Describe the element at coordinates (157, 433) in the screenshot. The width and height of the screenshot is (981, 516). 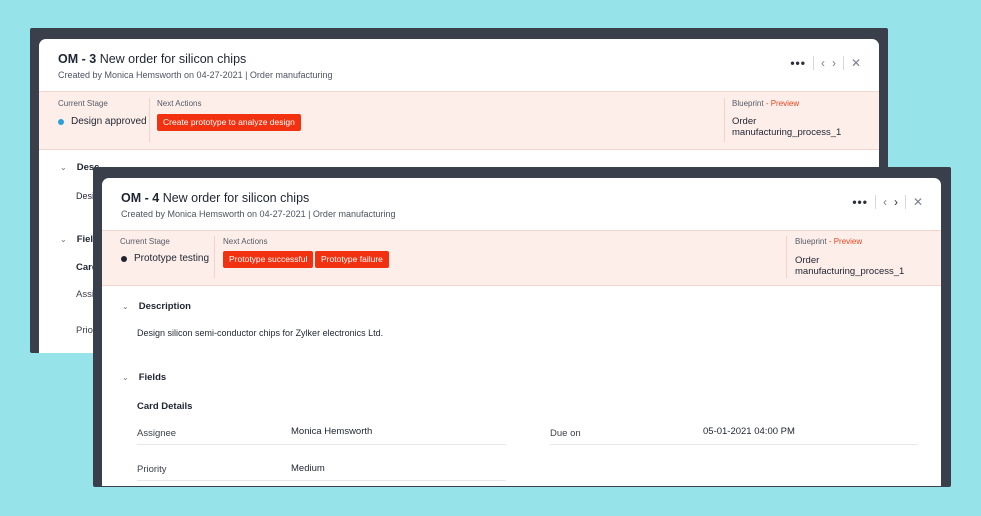
I see `assignee-label: Assignee` at that location.